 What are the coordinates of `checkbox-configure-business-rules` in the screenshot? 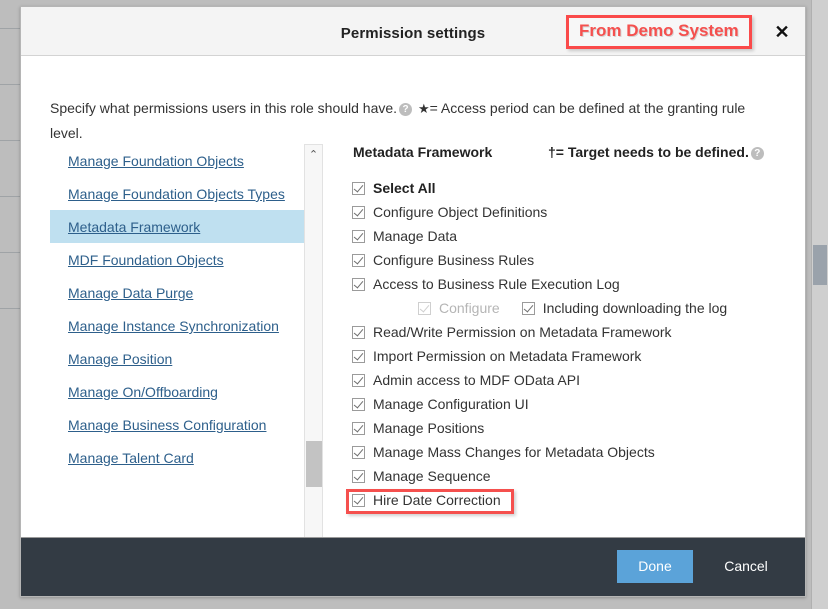 It's located at (358, 260).